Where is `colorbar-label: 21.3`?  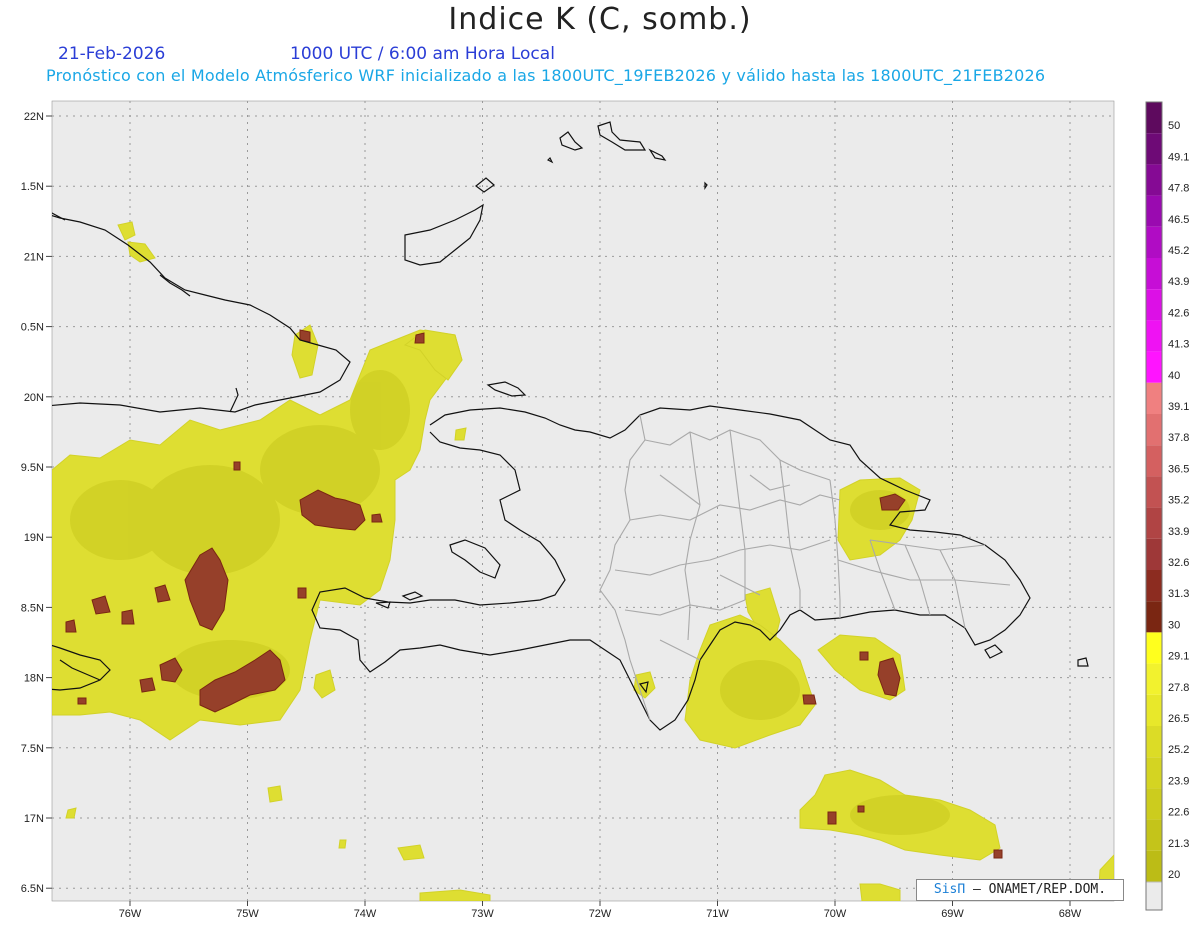 colorbar-label: 21.3 is located at coordinates (1178, 844).